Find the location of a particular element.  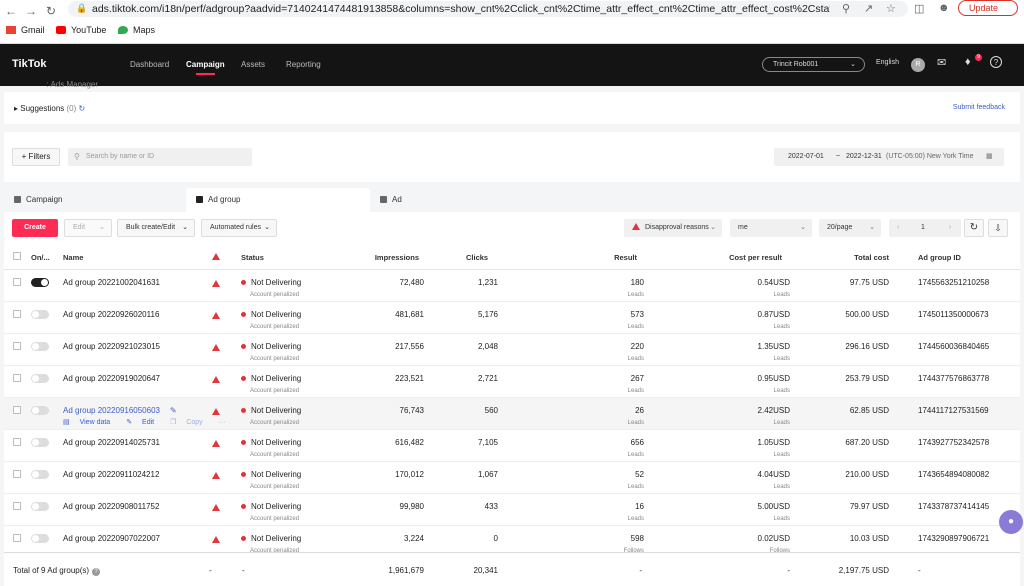

owner-select: me ⌄ is located at coordinates (771, 228).